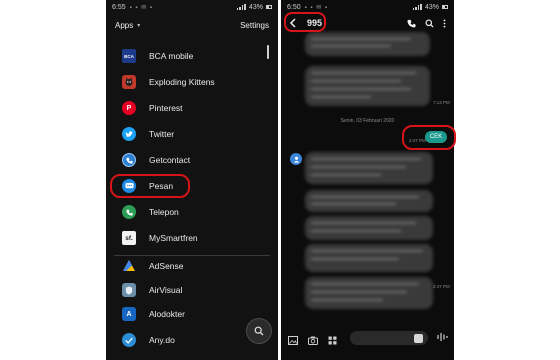  I want to click on app-label: AdSense, so click(166, 266).